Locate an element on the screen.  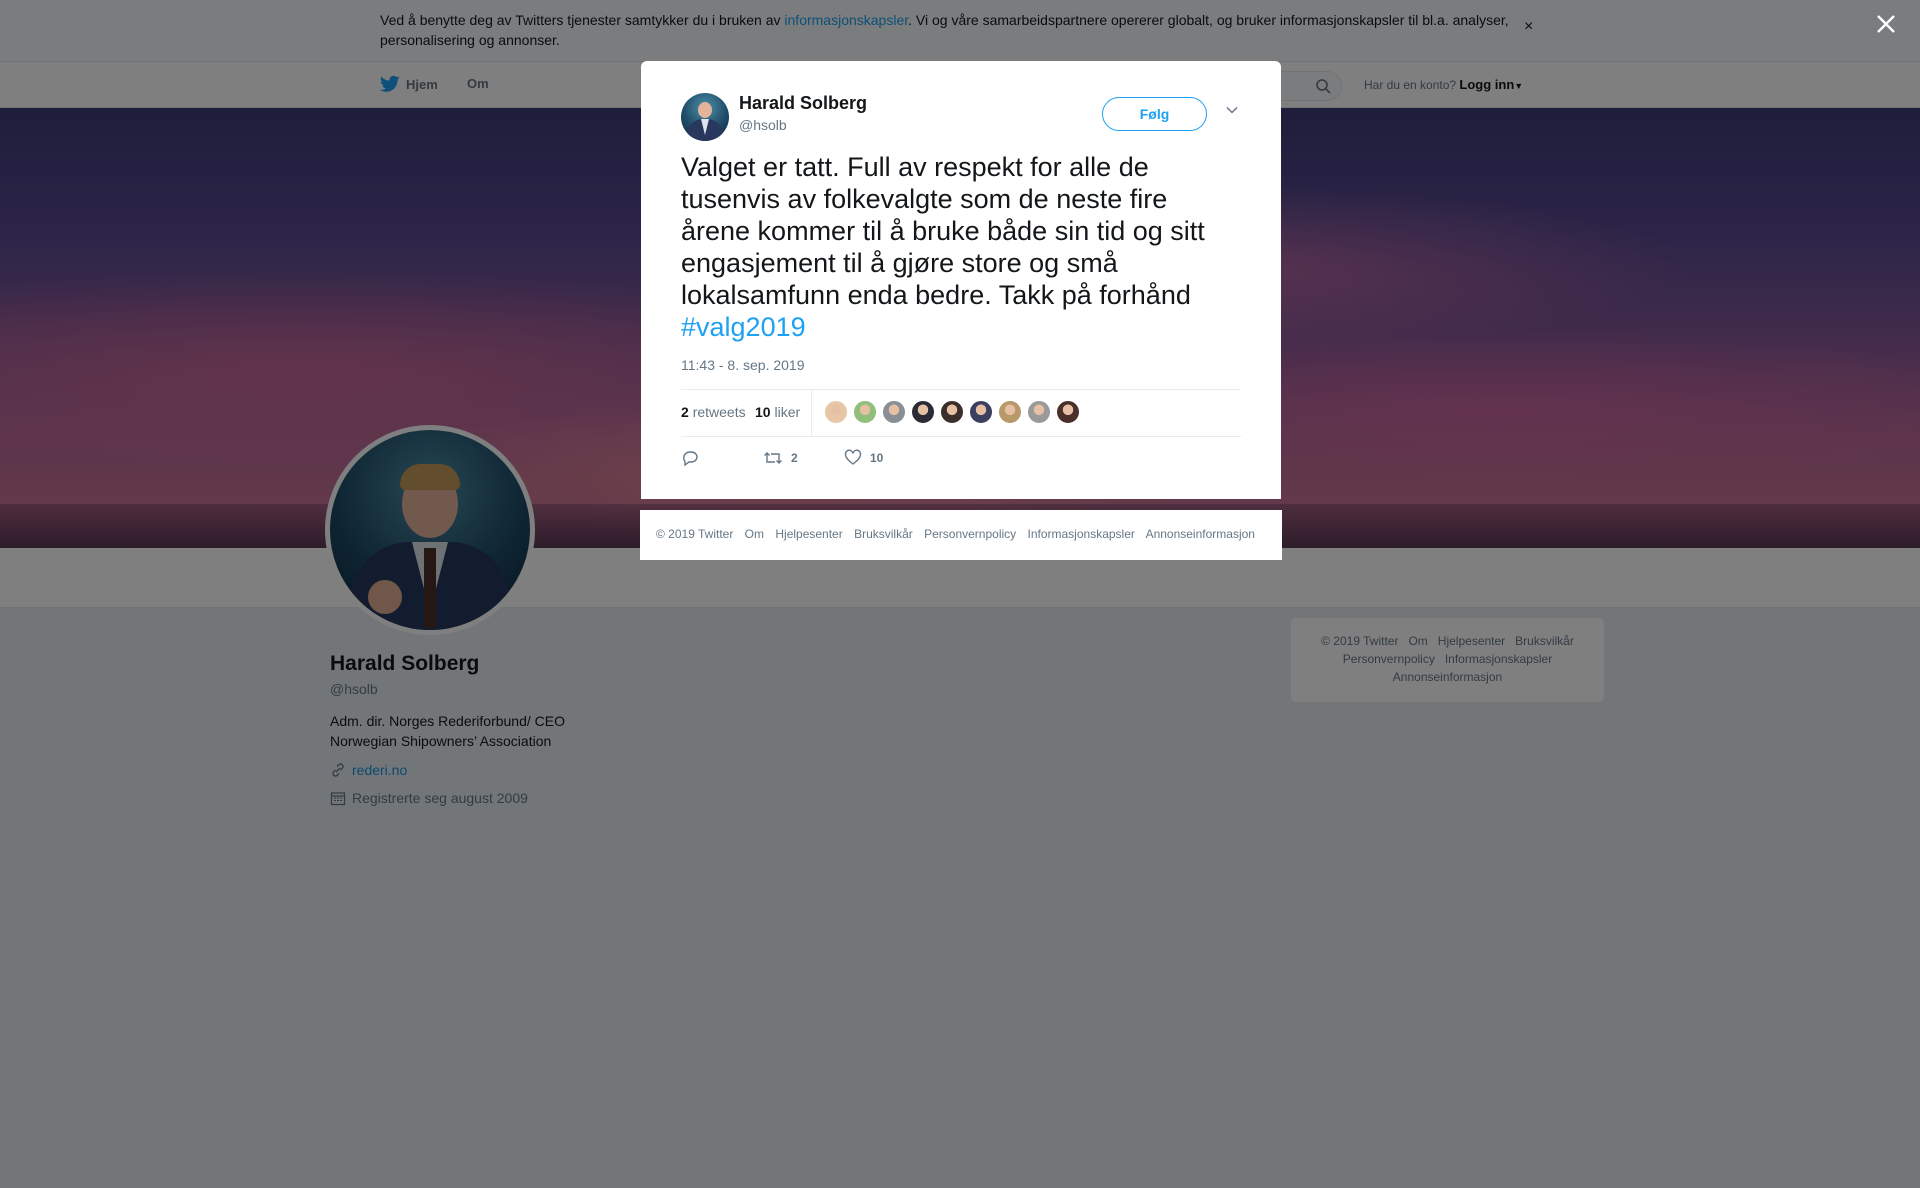
follow-button: Følg is located at coordinates (1154, 114).